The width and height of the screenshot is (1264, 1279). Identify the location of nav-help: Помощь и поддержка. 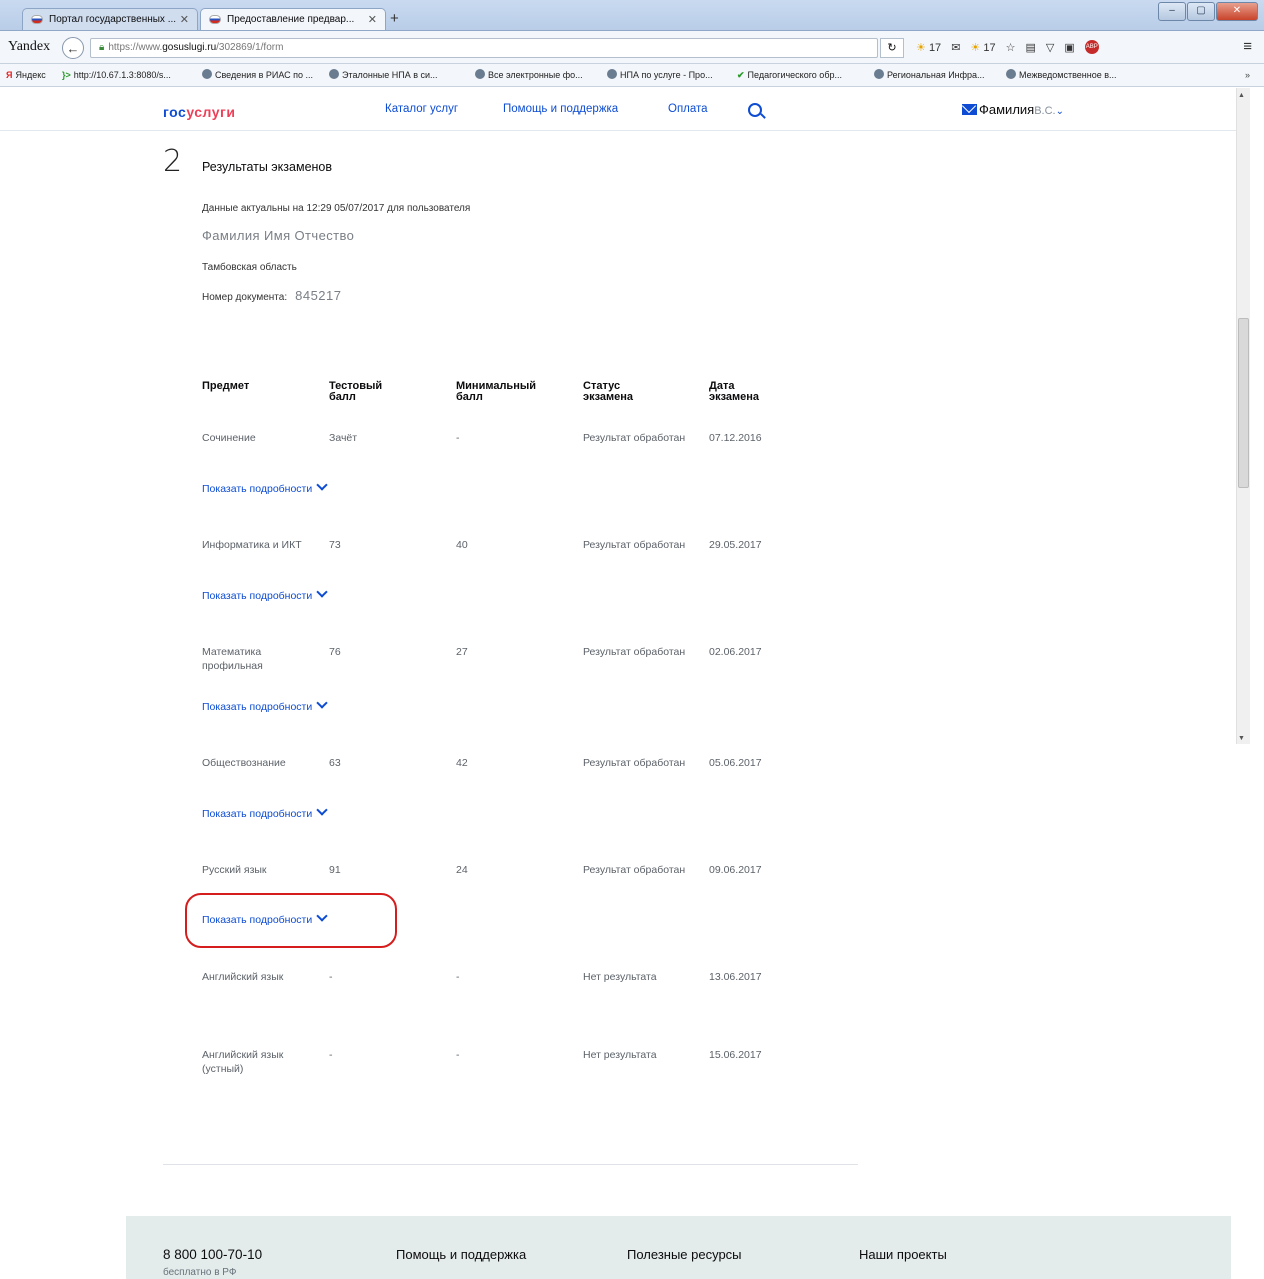
(560, 109).